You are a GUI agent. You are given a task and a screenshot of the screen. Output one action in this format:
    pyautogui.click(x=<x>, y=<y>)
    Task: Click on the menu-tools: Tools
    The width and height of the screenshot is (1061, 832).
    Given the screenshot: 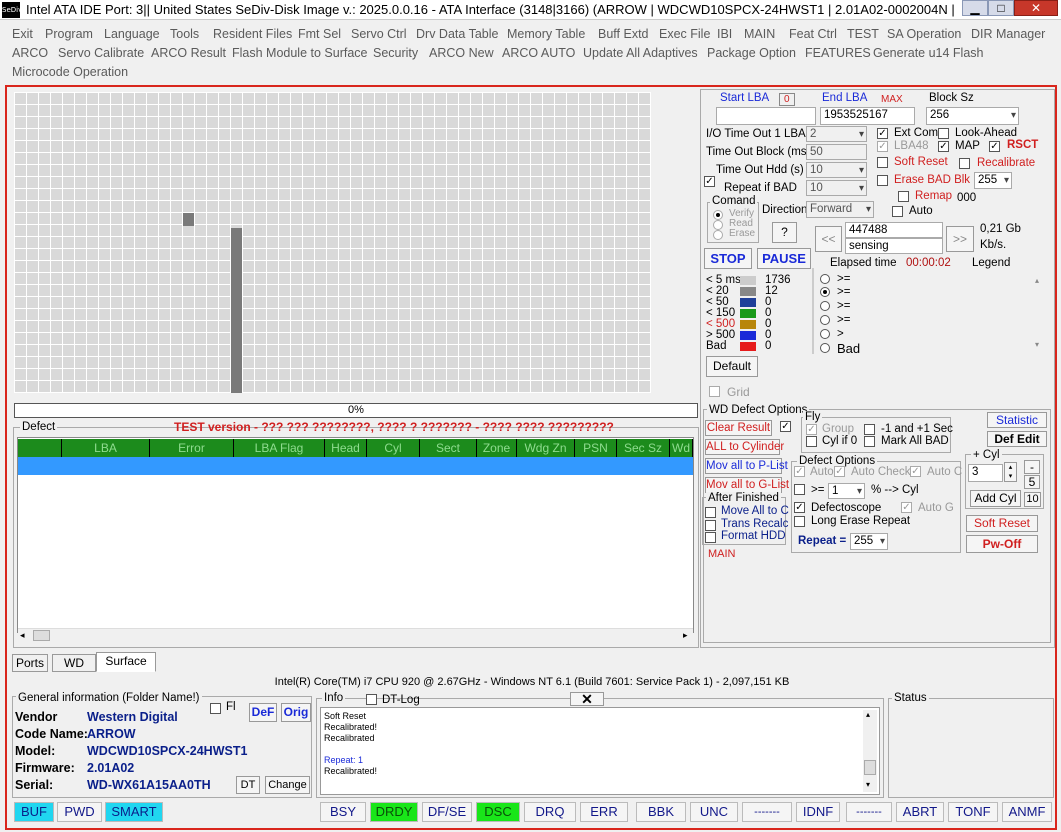 What is the action you would take?
    pyautogui.click(x=184, y=34)
    